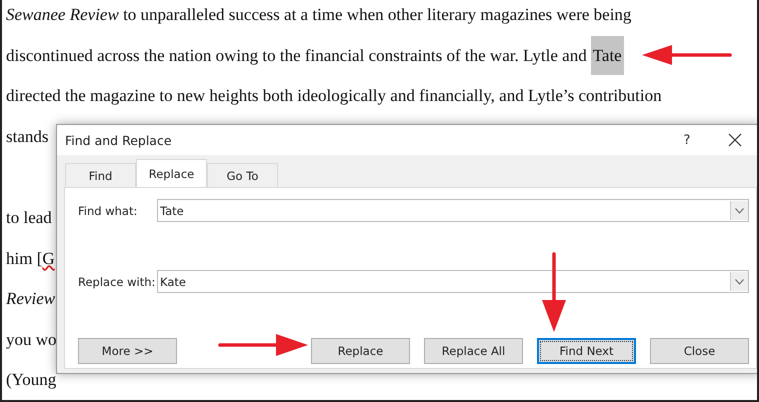 The width and height of the screenshot is (759, 402). Describe the element at coordinates (453, 210) in the screenshot. I see `combo-field: Tate` at that location.